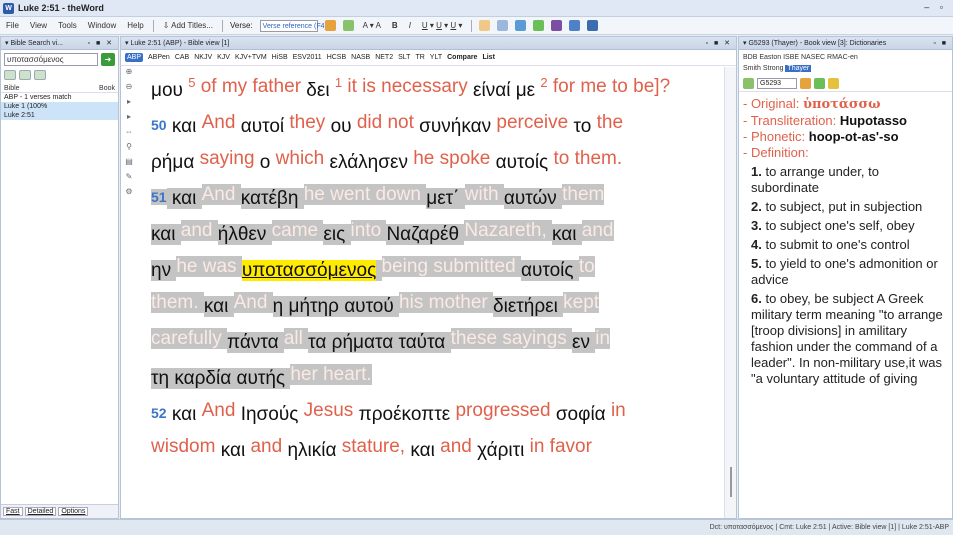  Describe the element at coordinates (159, 57) in the screenshot. I see `tab-abpen: ABPen` at that location.